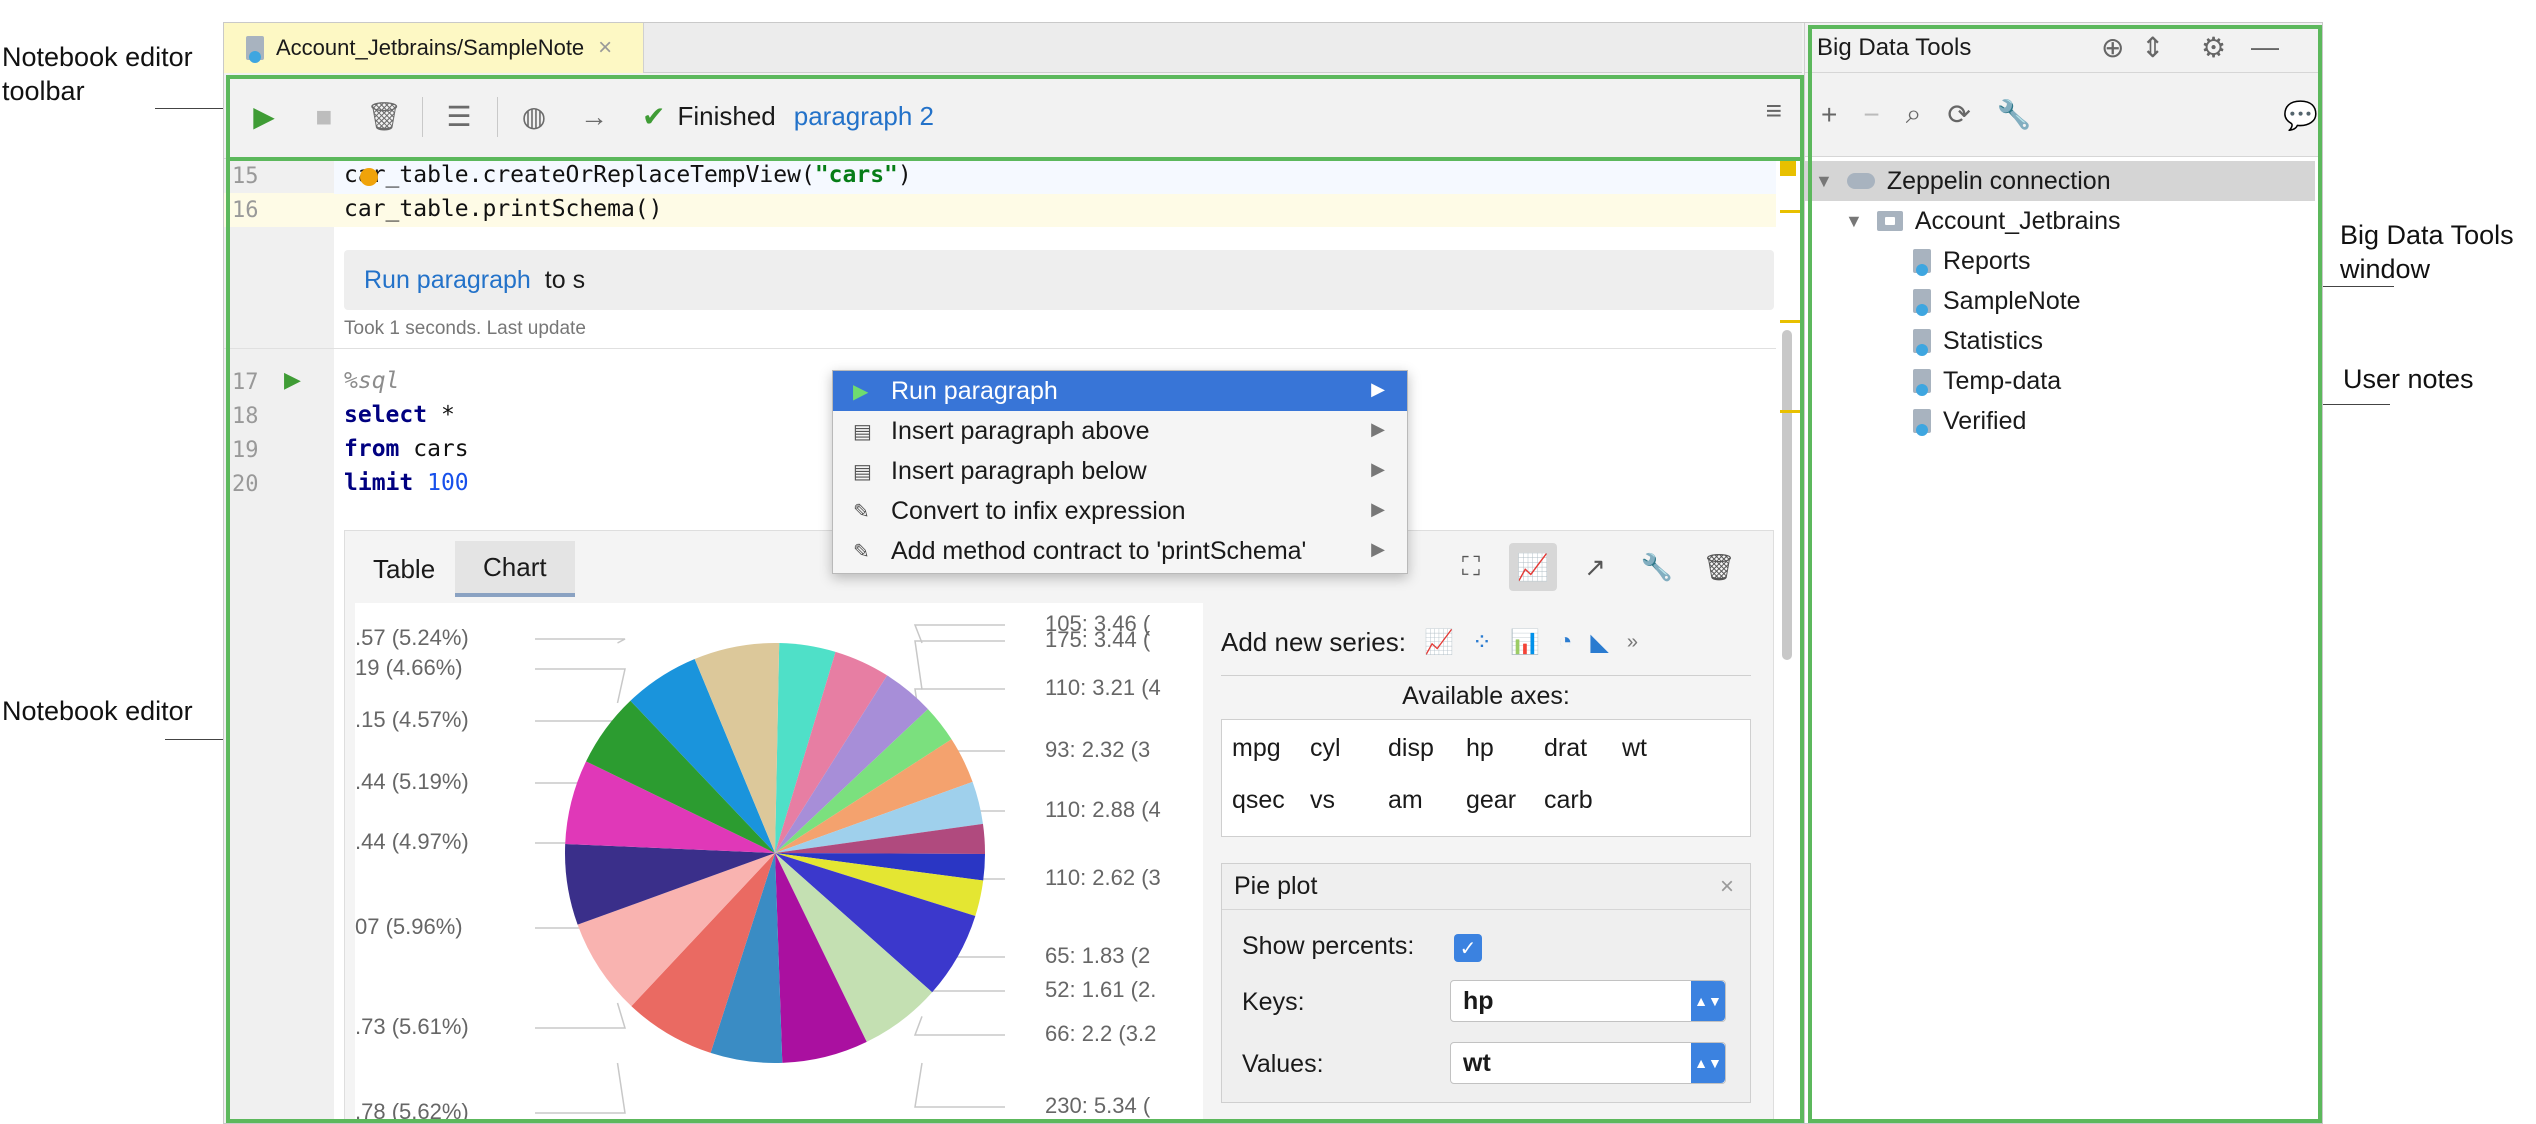  I want to click on menu-item-label: Insert paragraph below, so click(1019, 470).